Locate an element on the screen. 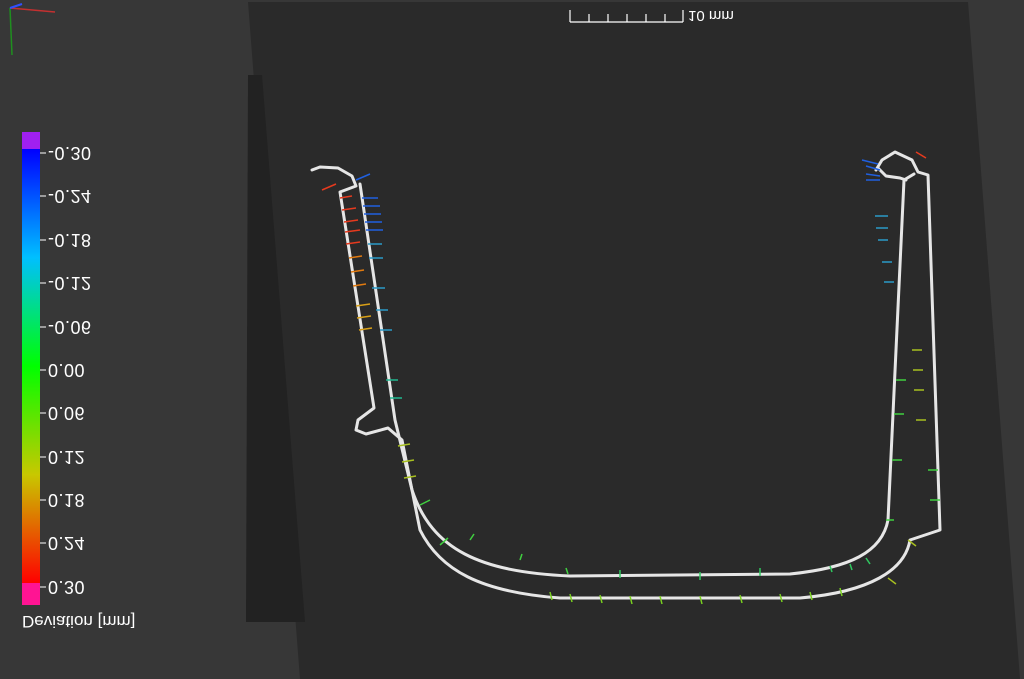  scale-bar-label: 10 mm is located at coordinates (711, 15).